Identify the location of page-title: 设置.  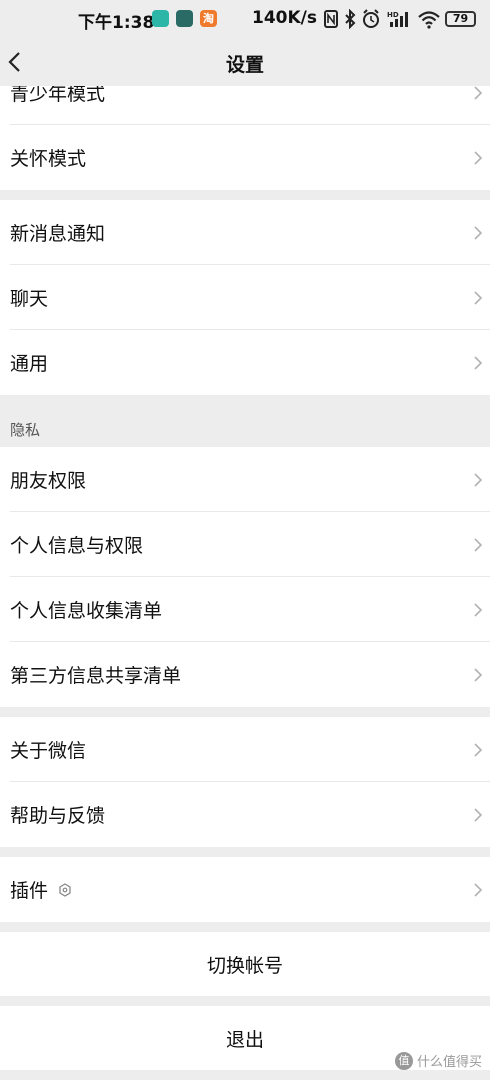
(244, 65).